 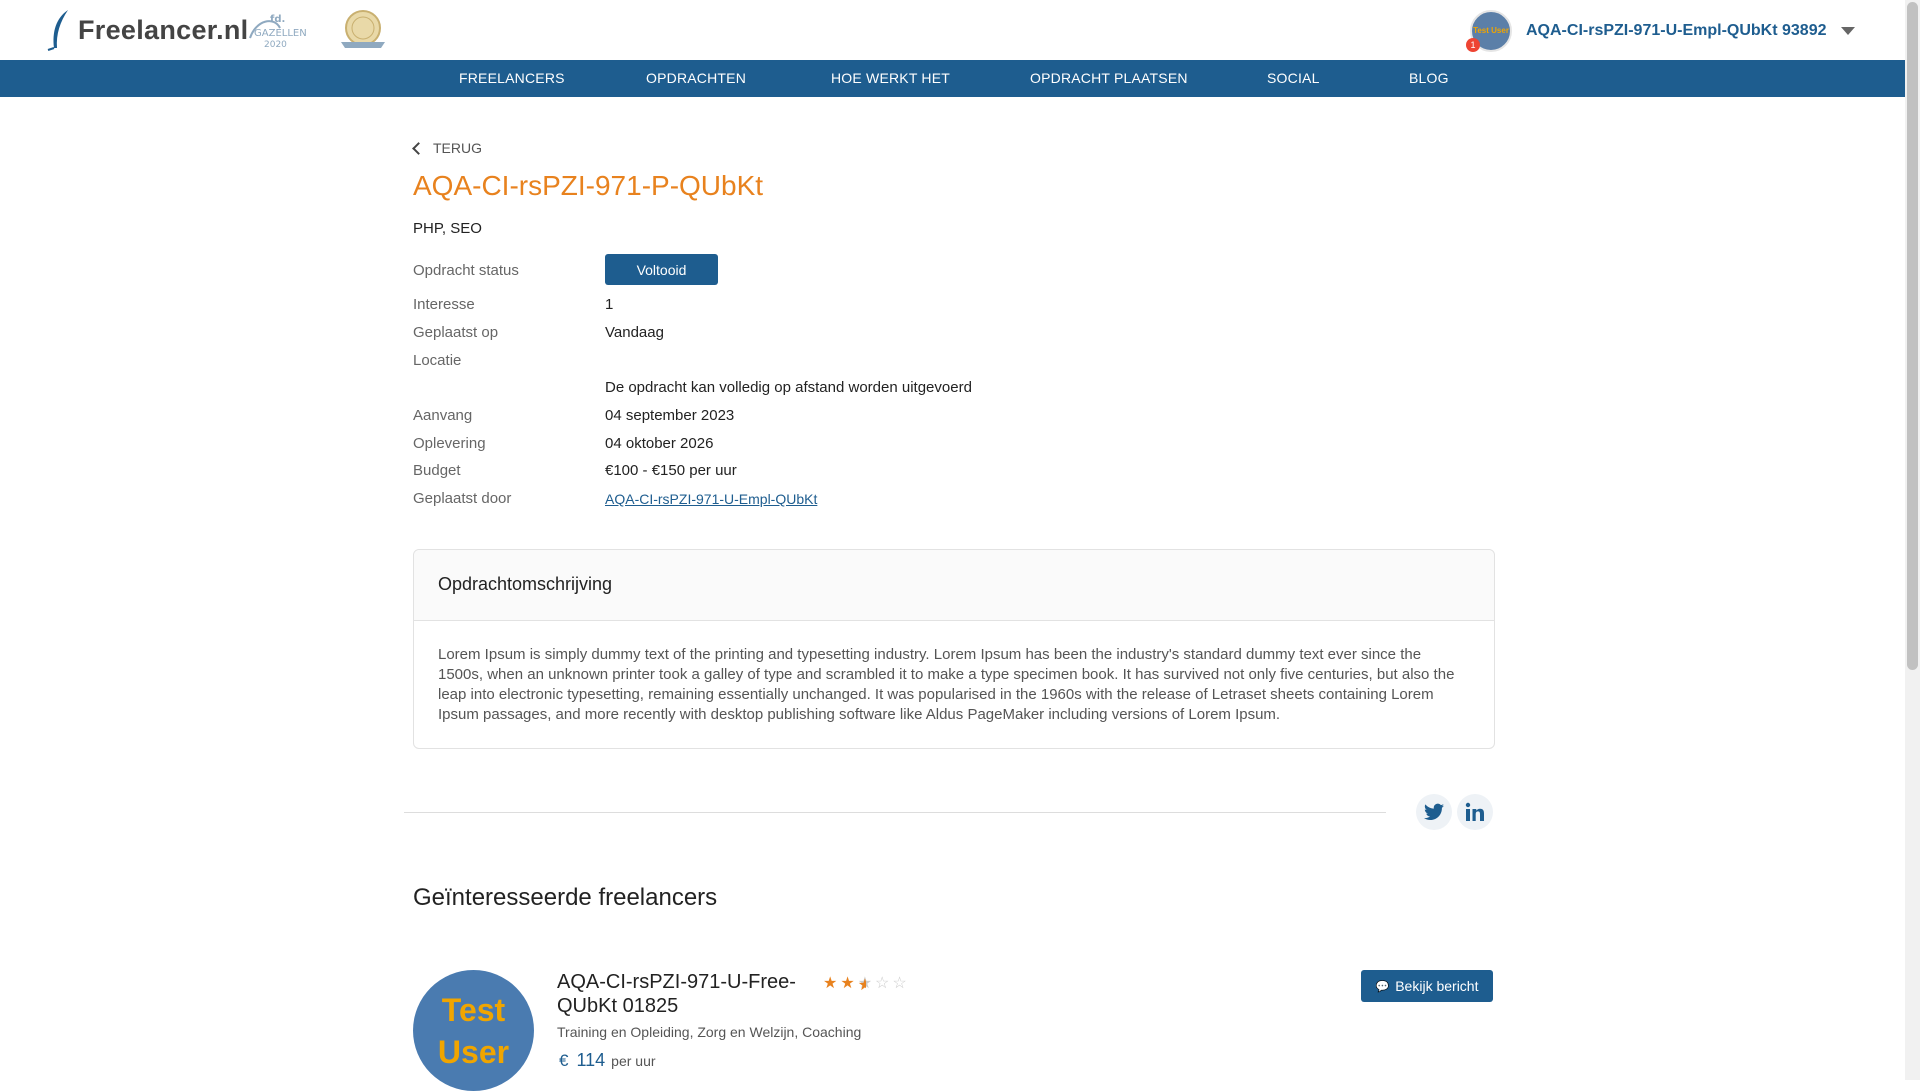 I want to click on rate-unit: per uur, so click(x=633, y=1061).